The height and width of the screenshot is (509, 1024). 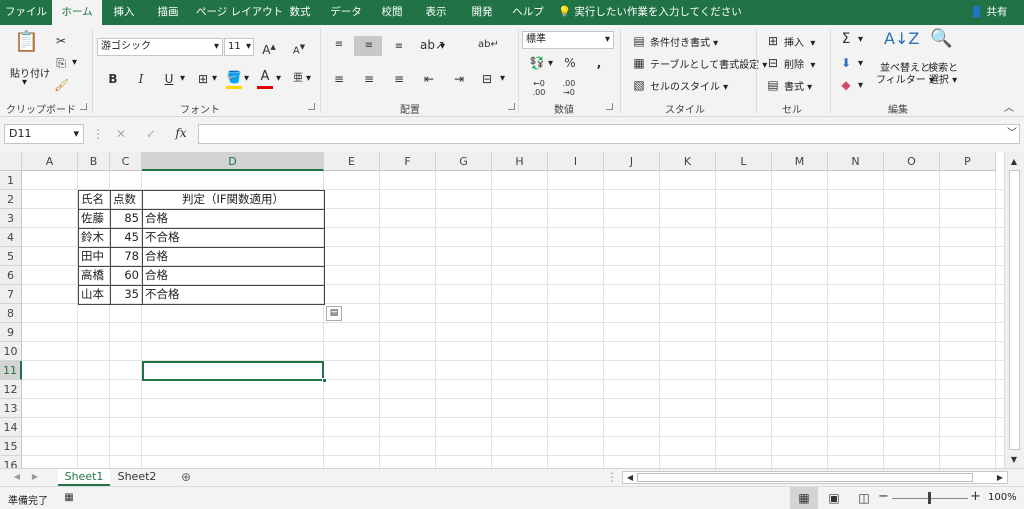 I want to click on column-header: E, so click(x=352, y=161).